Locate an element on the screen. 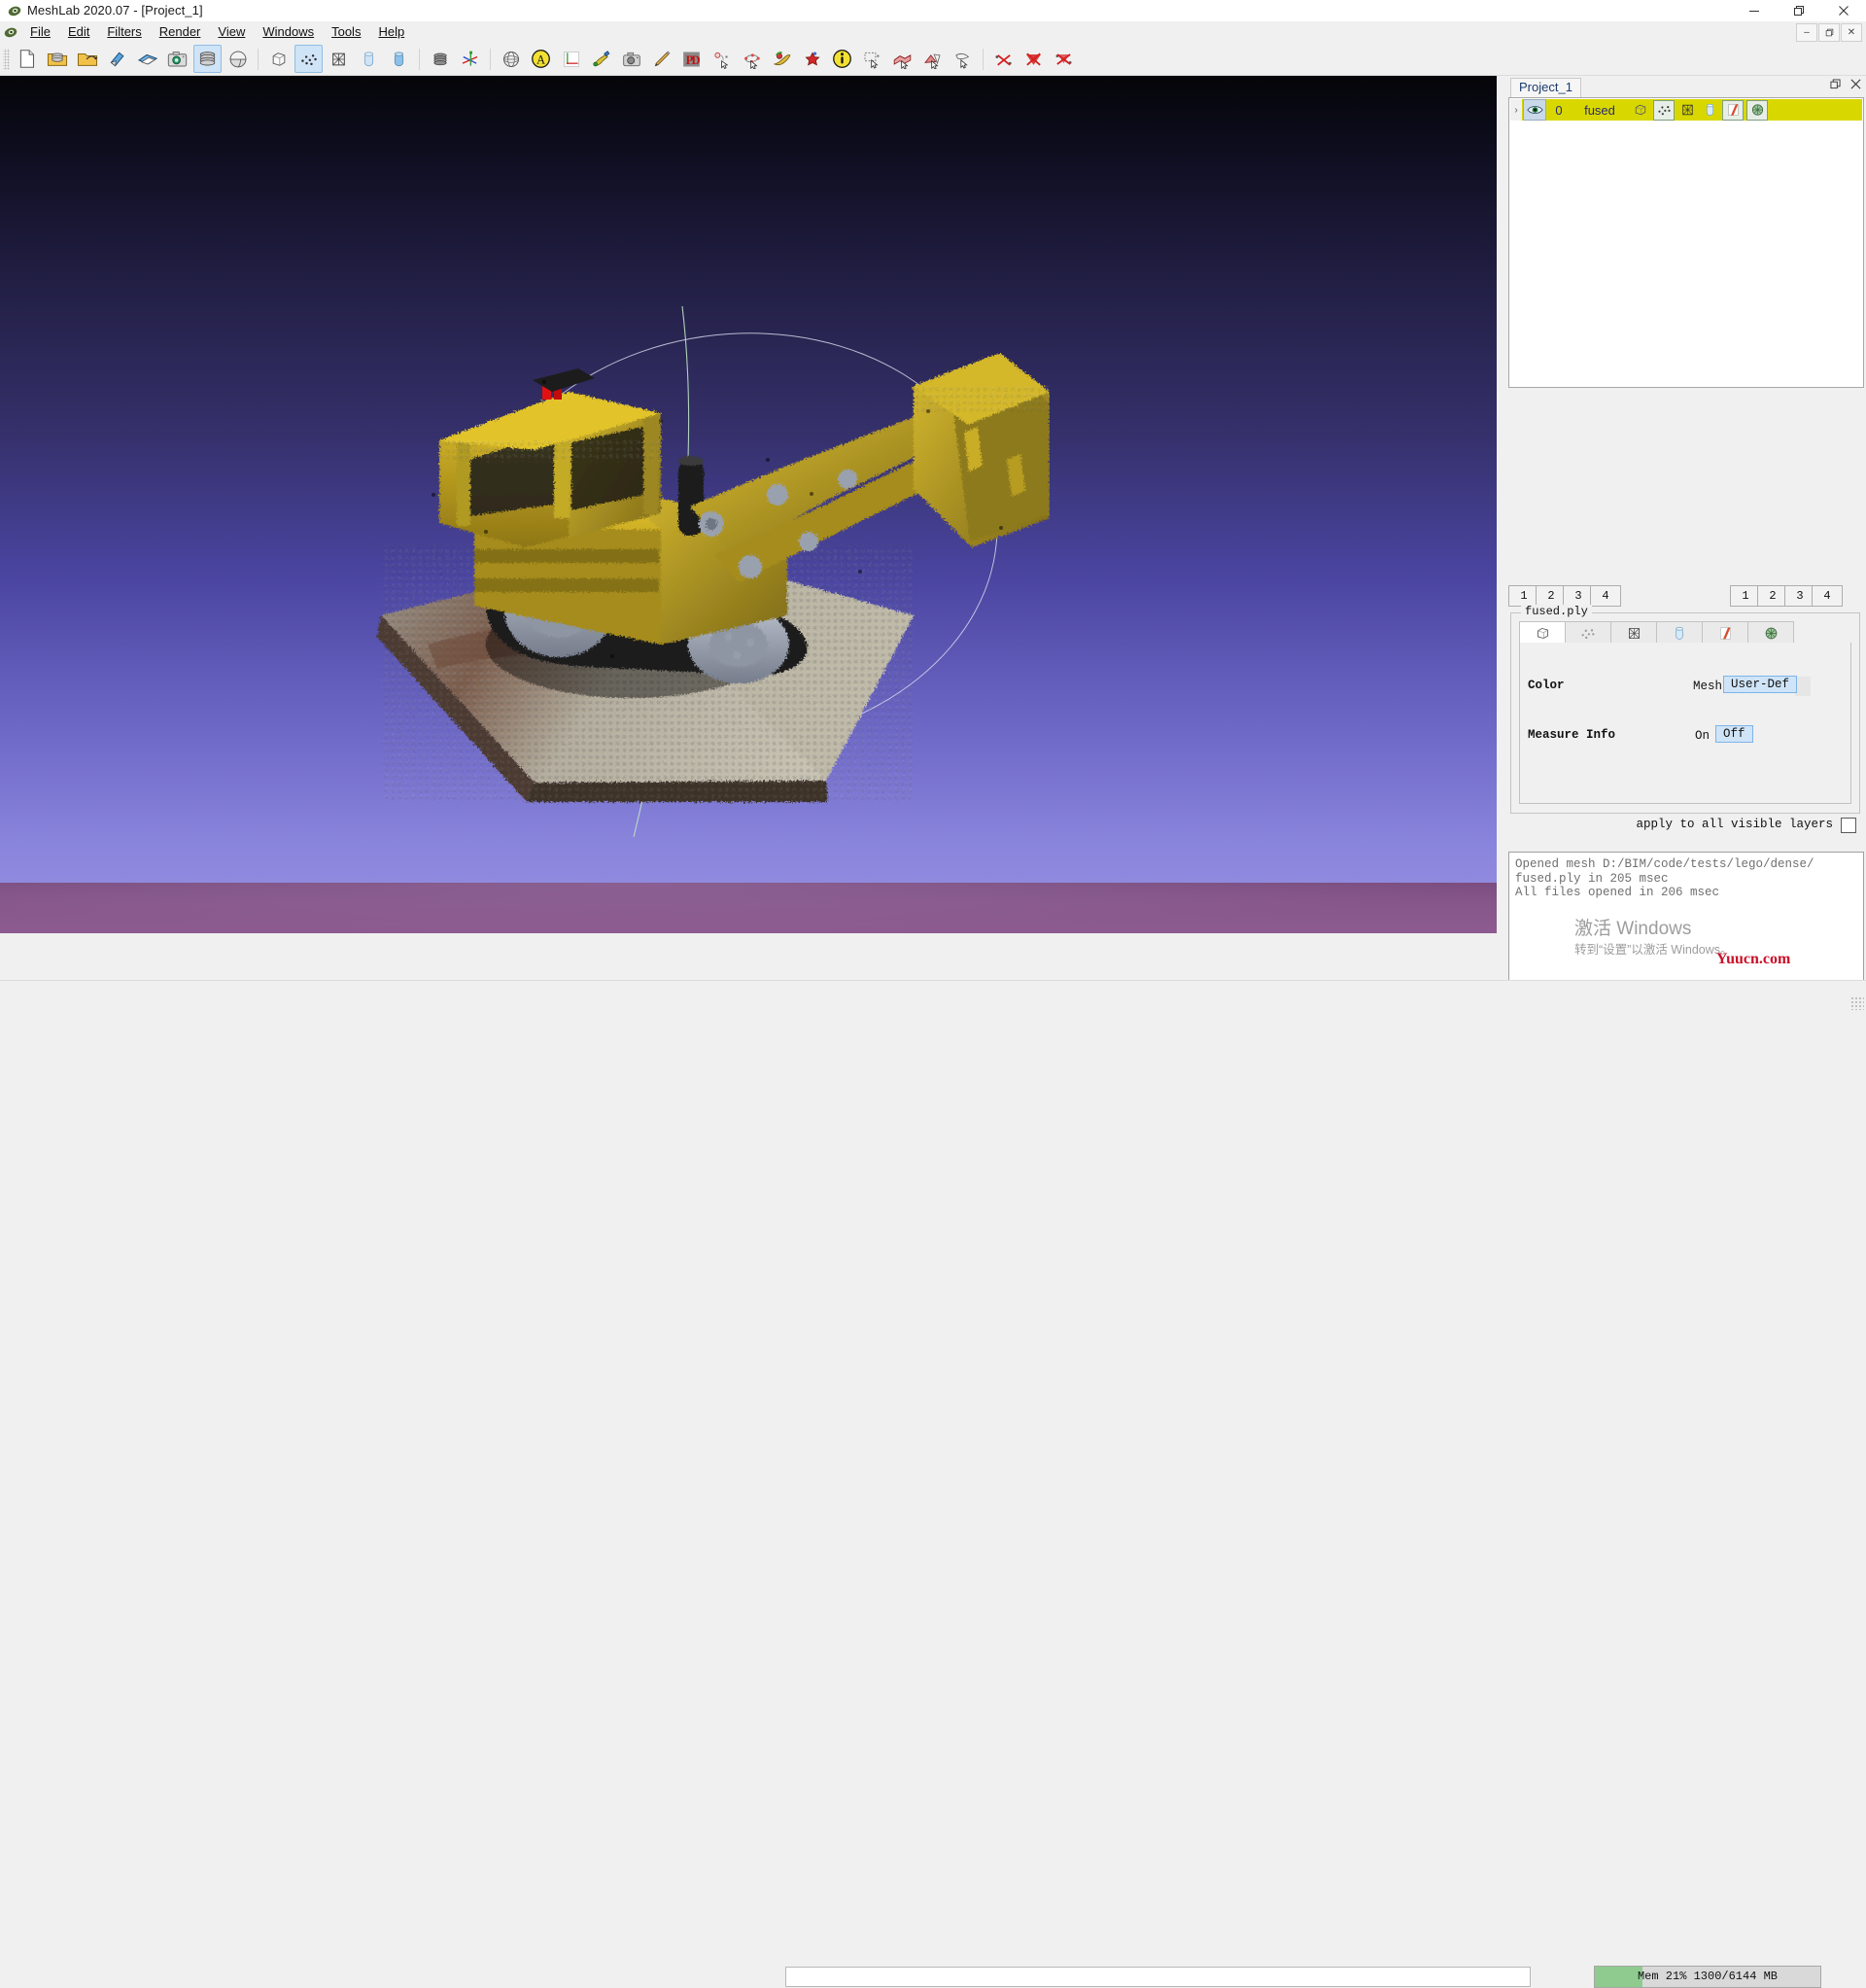 Image resolution: width=1866 pixels, height=1988 pixels. eye-icon is located at coordinates (1534, 110).